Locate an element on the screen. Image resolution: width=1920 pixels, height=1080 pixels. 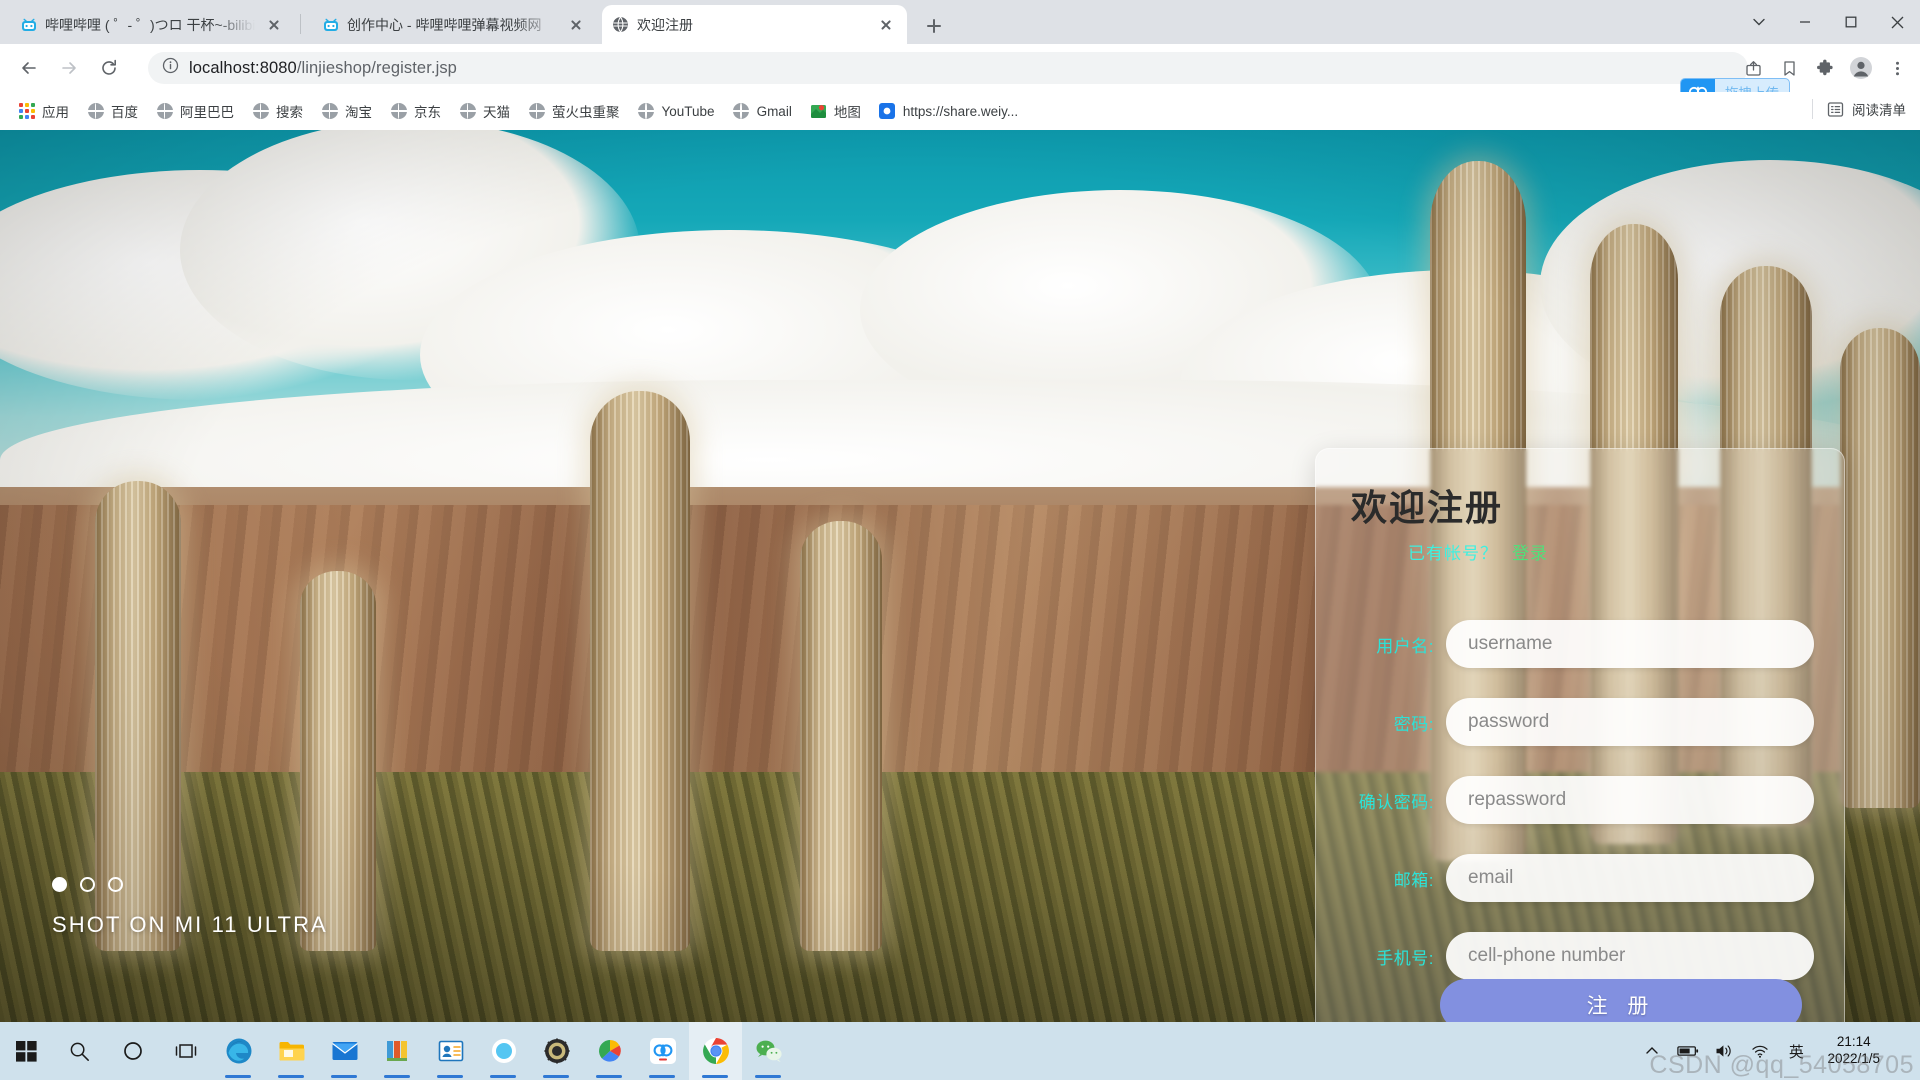
phone-label: 手机号: is located at coordinates (1405, 958).